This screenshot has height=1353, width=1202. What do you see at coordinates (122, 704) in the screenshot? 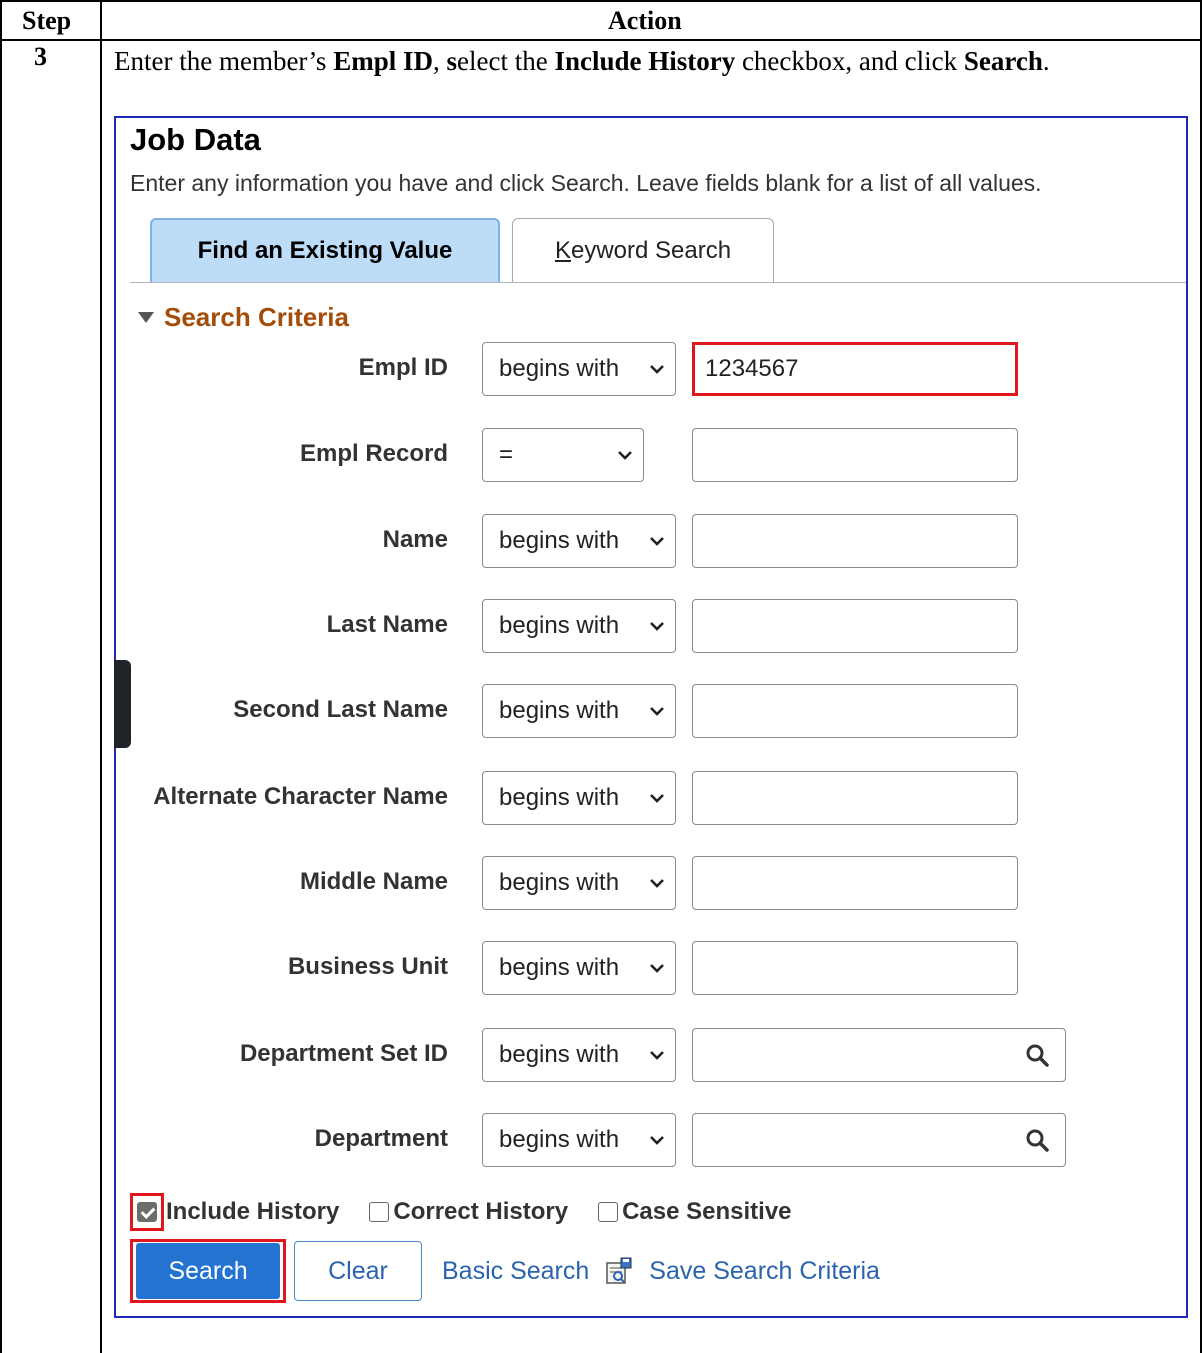
I see `side-panel-handle` at bounding box center [122, 704].